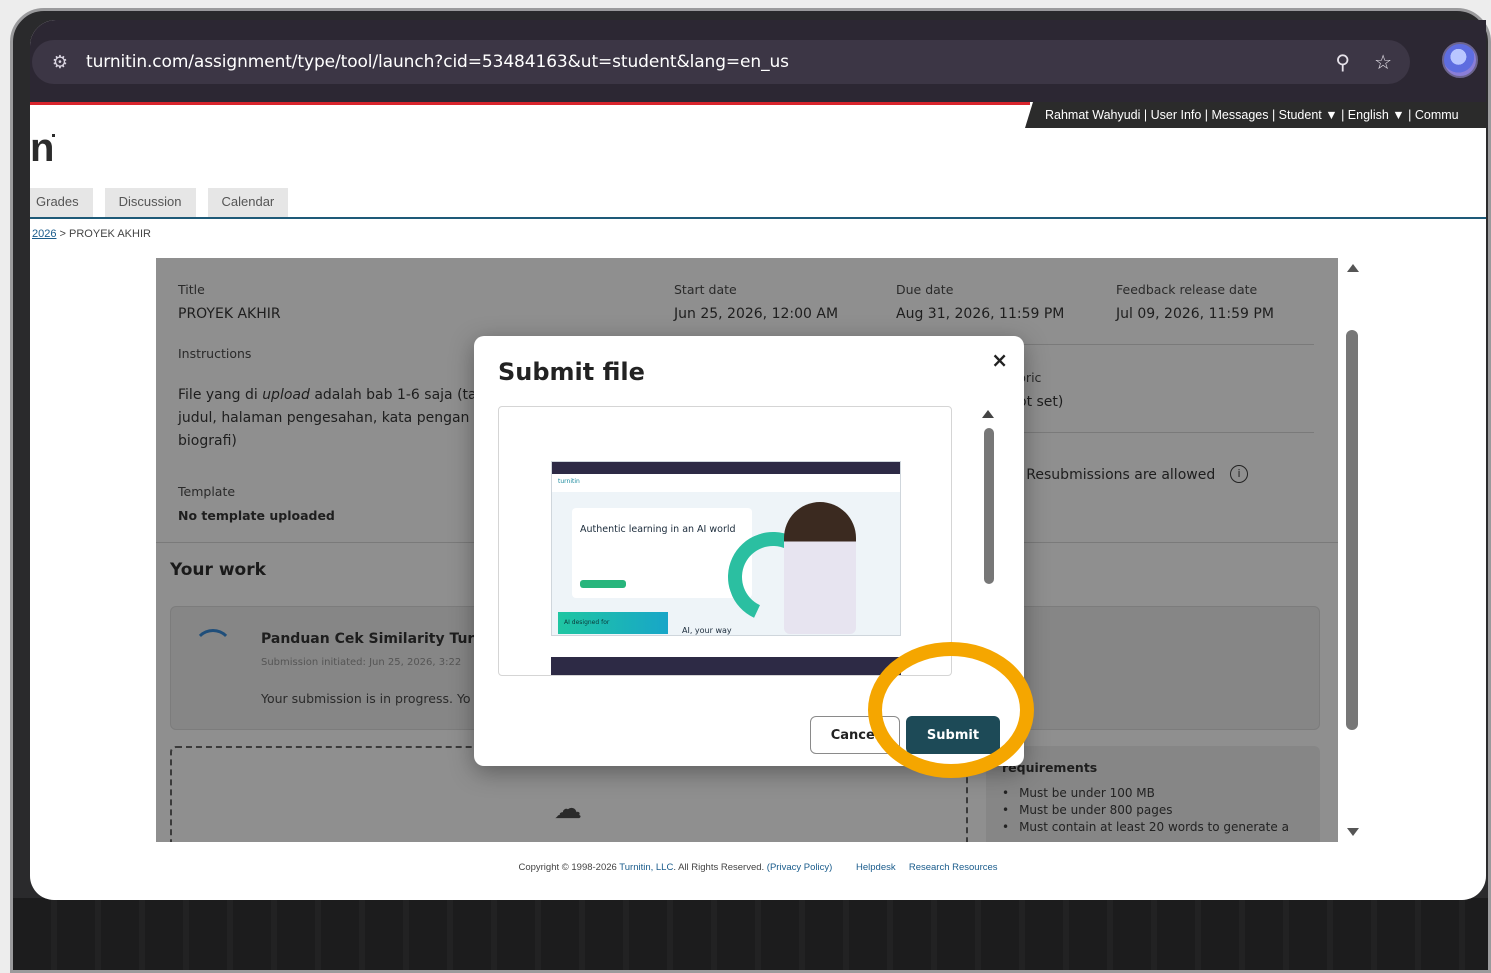 The width and height of the screenshot is (1491, 973). I want to click on info-icon: i, so click(1239, 474).